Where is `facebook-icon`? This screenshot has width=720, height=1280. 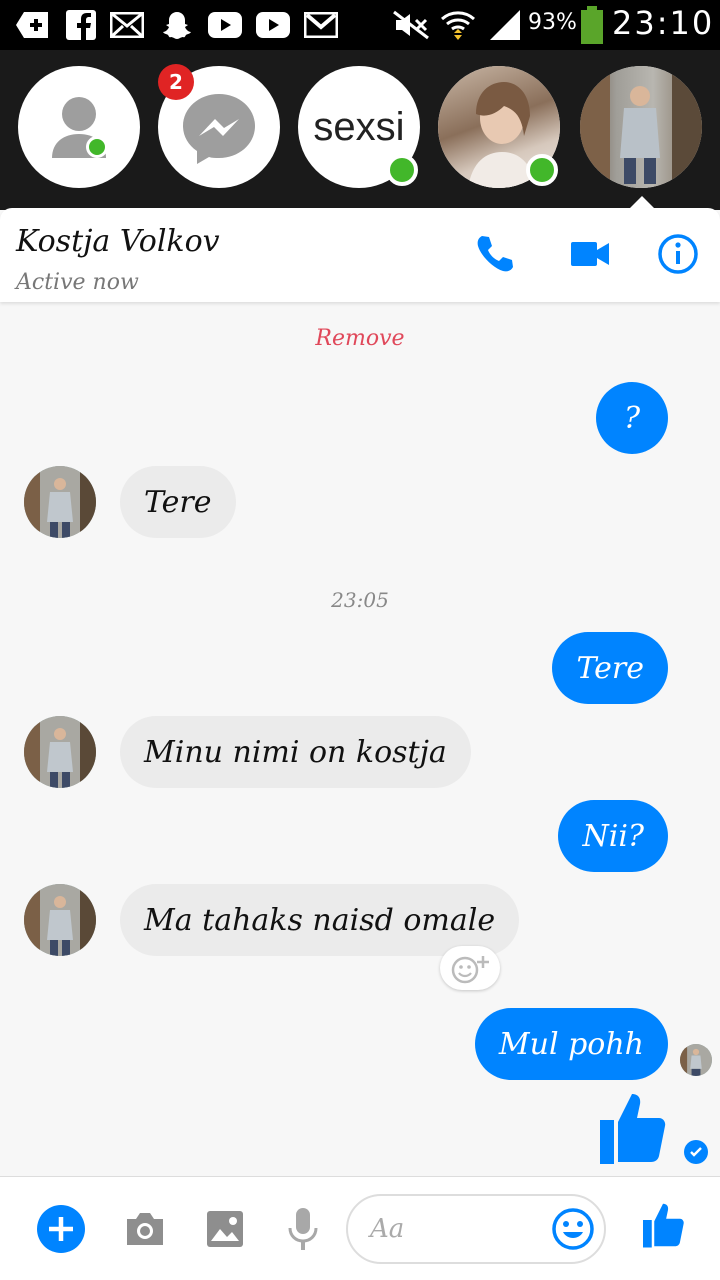
facebook-icon is located at coordinates (81, 25).